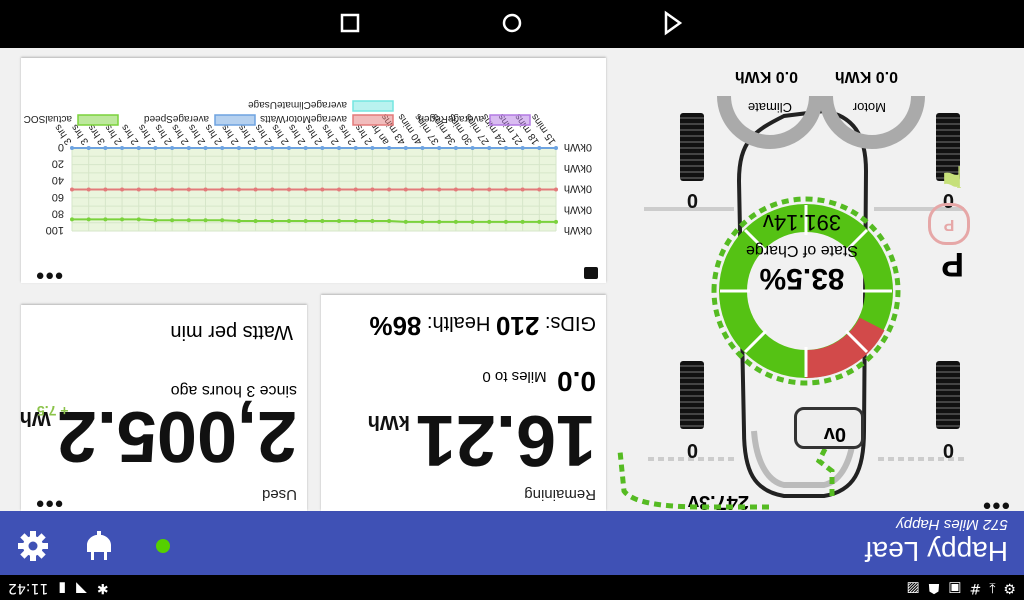  I want to click on back-icon, so click(673, 23).